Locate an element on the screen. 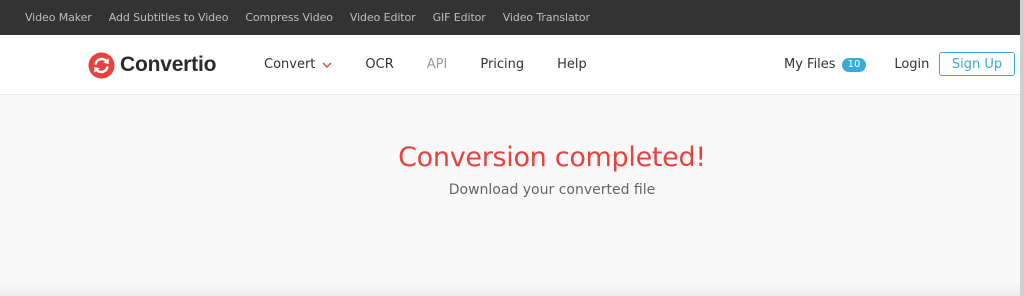 The width and height of the screenshot is (1024, 296). login-link: Login is located at coordinates (911, 64).